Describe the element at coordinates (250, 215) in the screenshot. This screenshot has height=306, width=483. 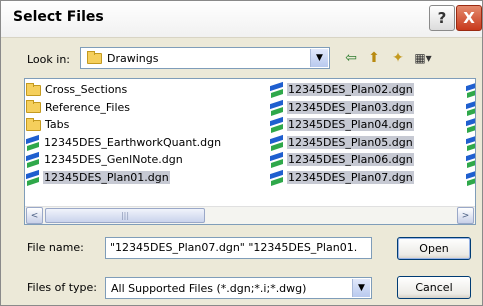
I see `horizontal-scrollbar: < ||| >` at that location.